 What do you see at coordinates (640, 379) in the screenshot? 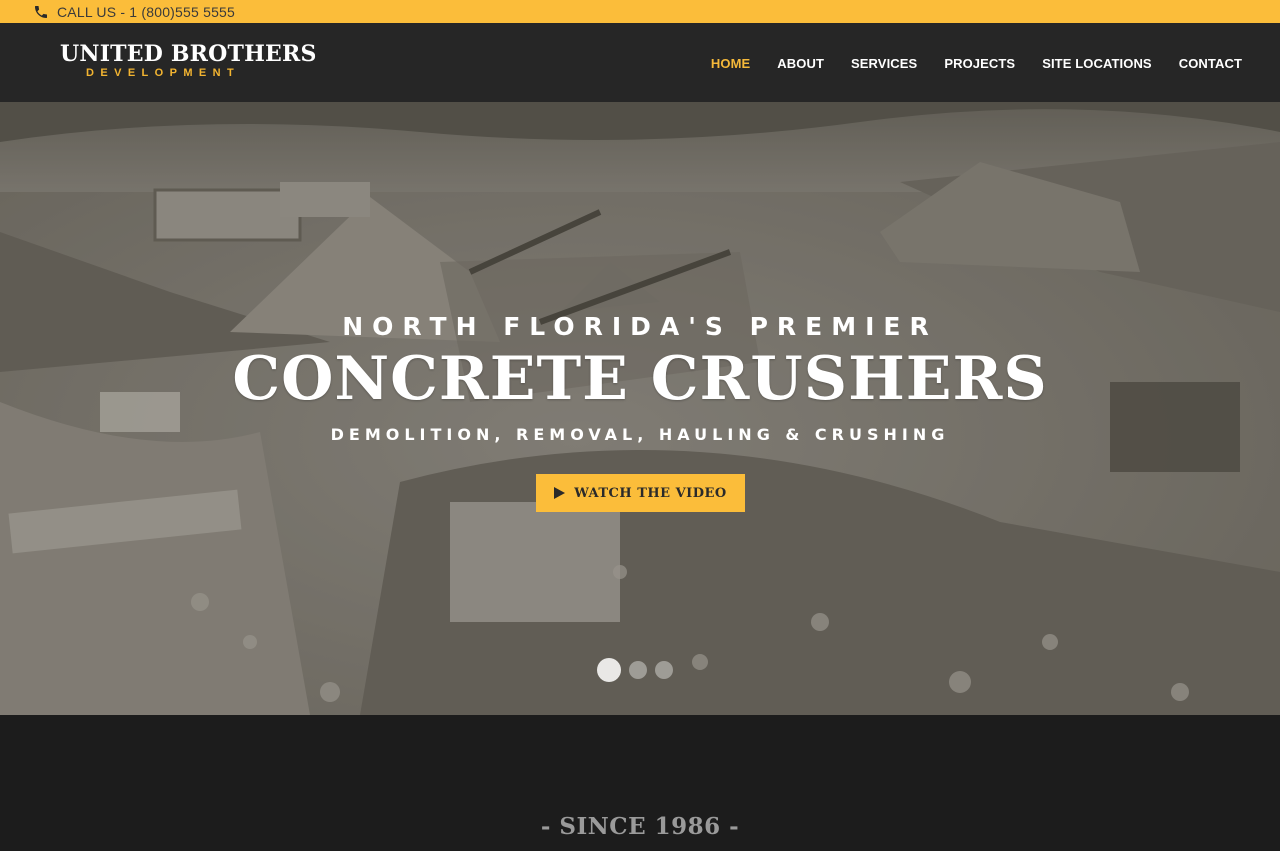
I see `hero-title: CONCRETE CRUSHERS` at bounding box center [640, 379].